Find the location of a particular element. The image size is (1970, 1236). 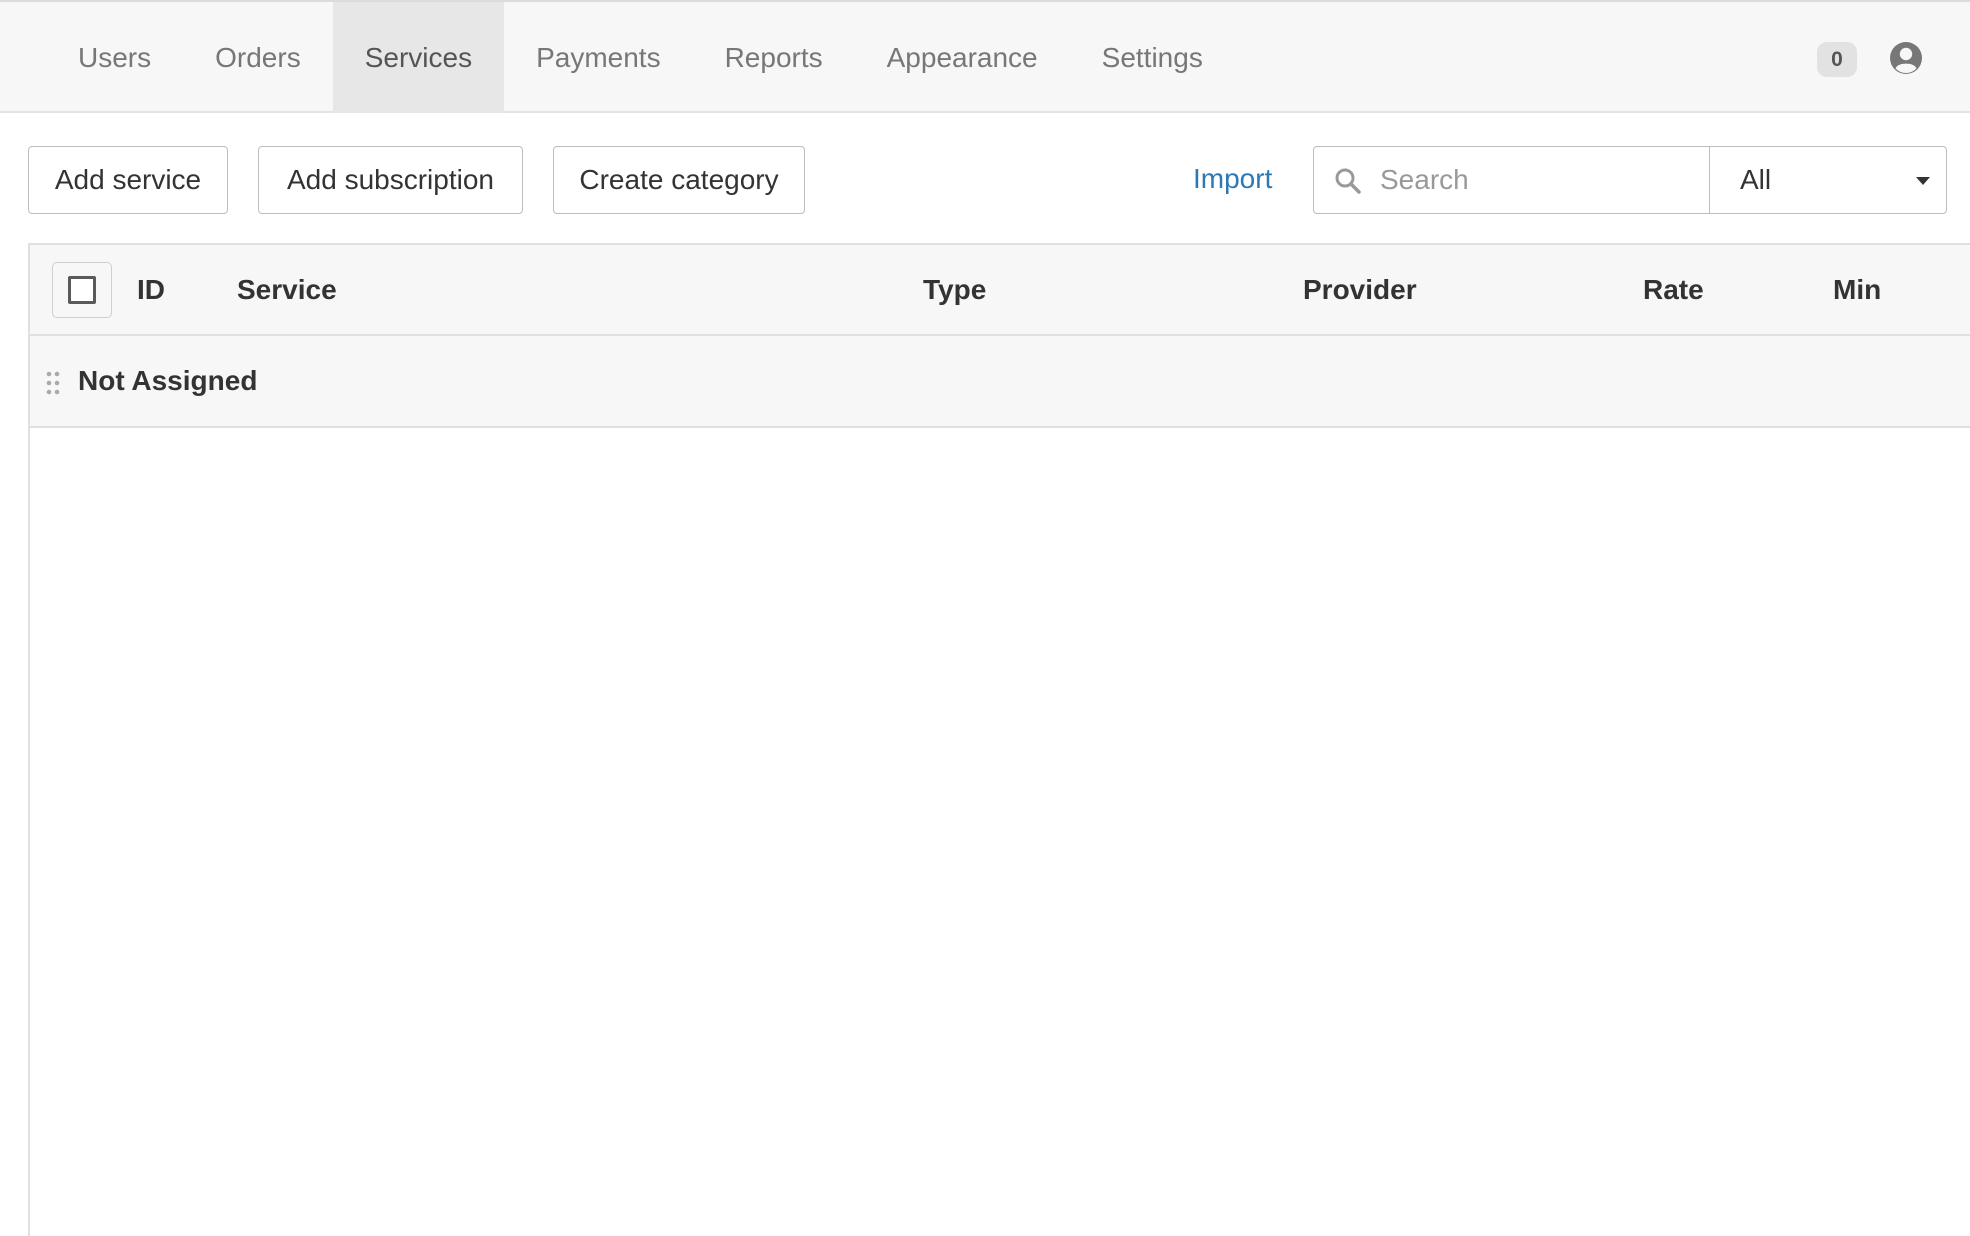

nav-item-label: Users is located at coordinates (115, 57).